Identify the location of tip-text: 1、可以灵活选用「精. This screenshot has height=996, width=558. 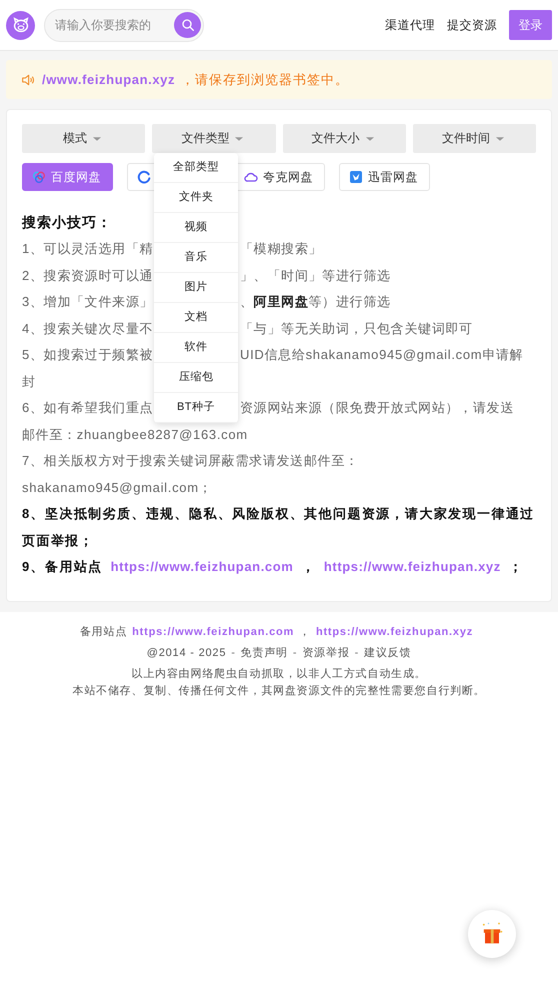
(88, 248).